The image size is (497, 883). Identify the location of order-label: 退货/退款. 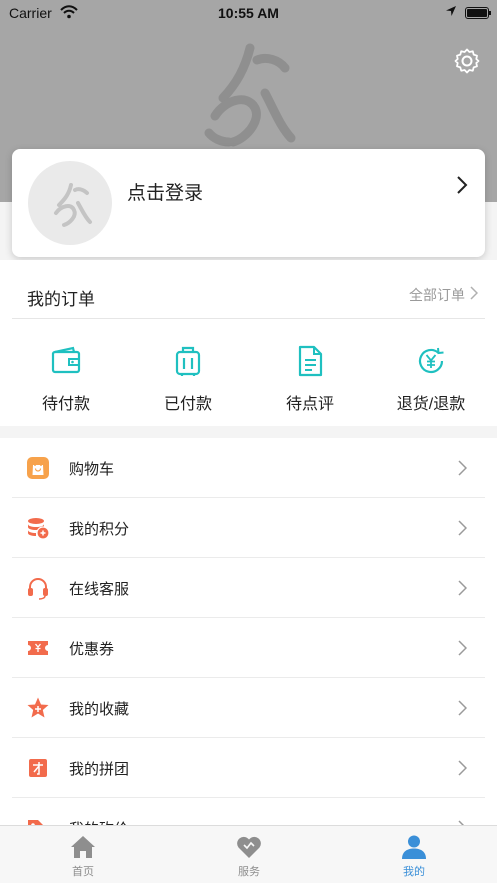
(431, 404).